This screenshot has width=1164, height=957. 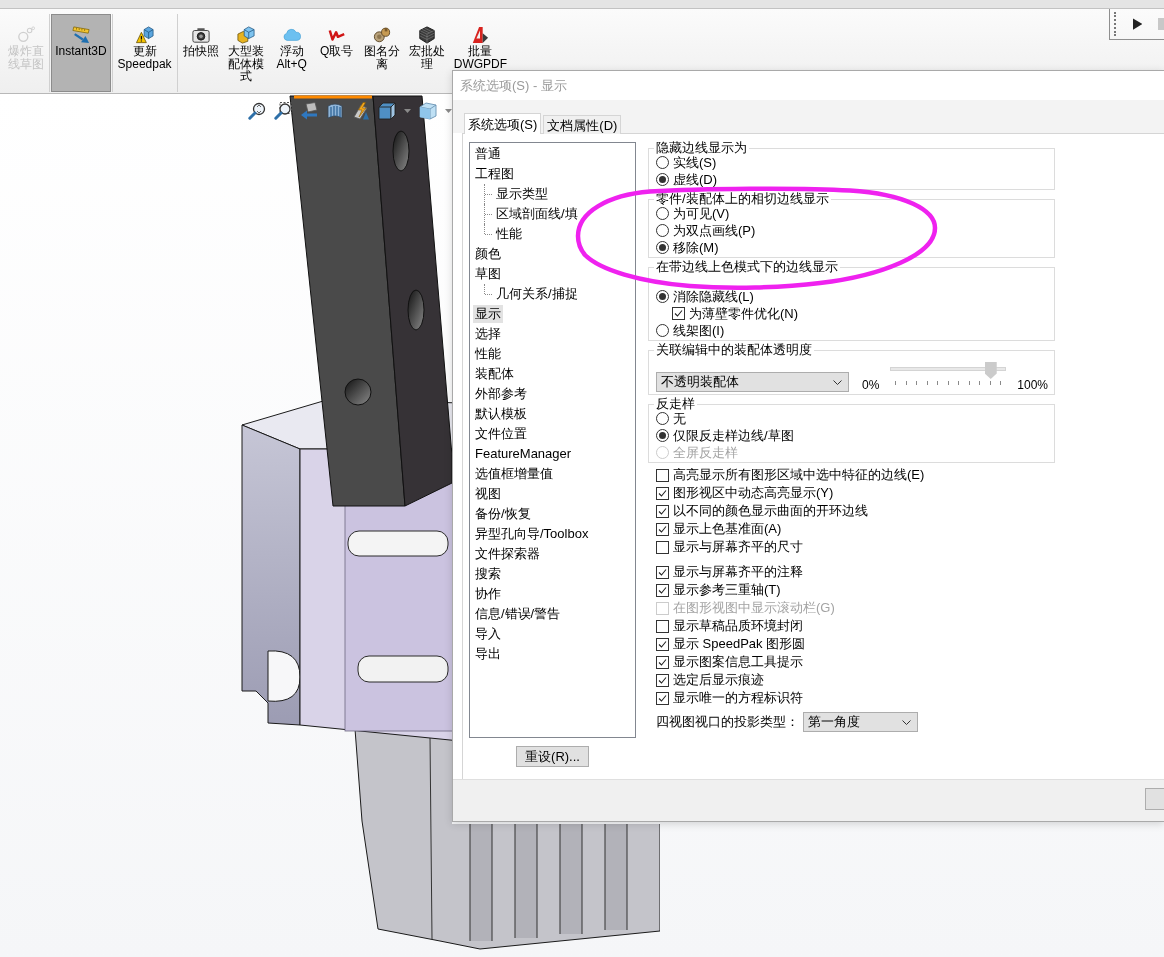 What do you see at coordinates (201, 38) in the screenshot?
I see `toolbar-button: 拍快照` at bounding box center [201, 38].